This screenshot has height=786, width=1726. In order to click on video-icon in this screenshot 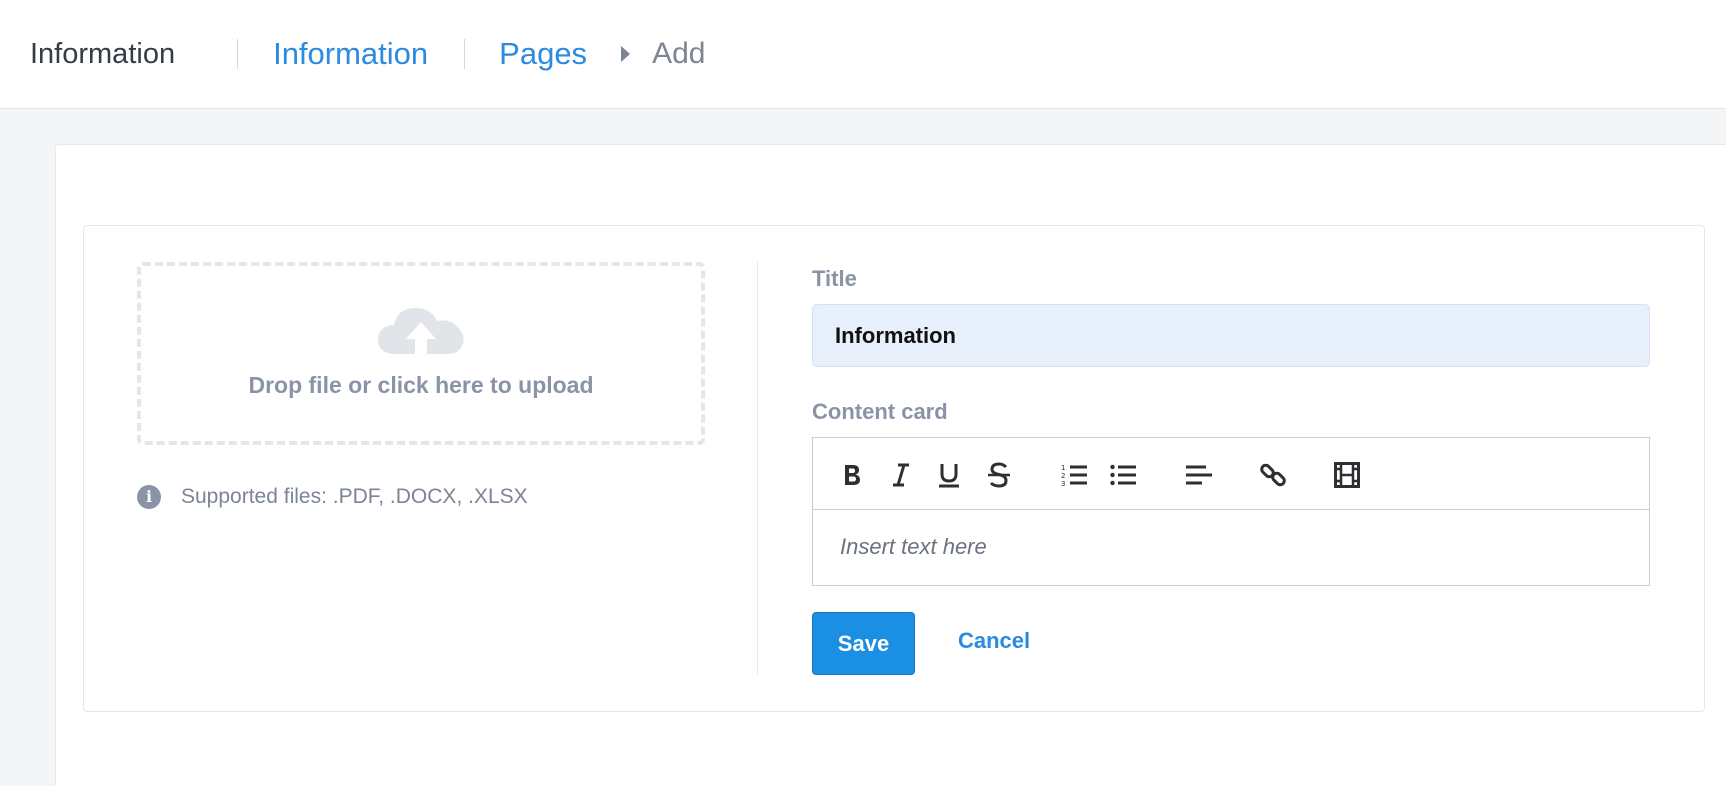, I will do `click(1347, 475)`.